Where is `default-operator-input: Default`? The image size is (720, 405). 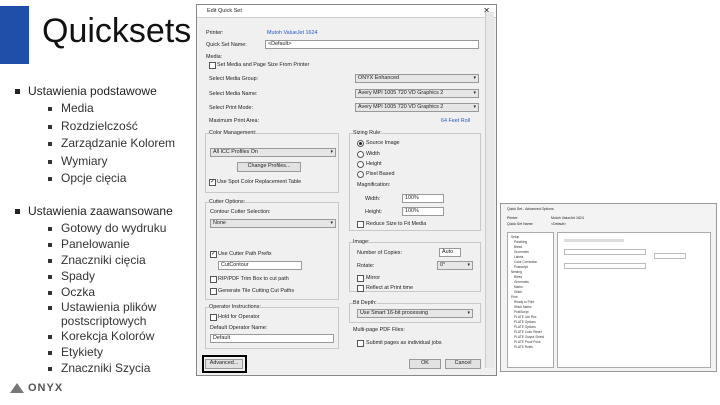 default-operator-input: Default is located at coordinates (272, 338).